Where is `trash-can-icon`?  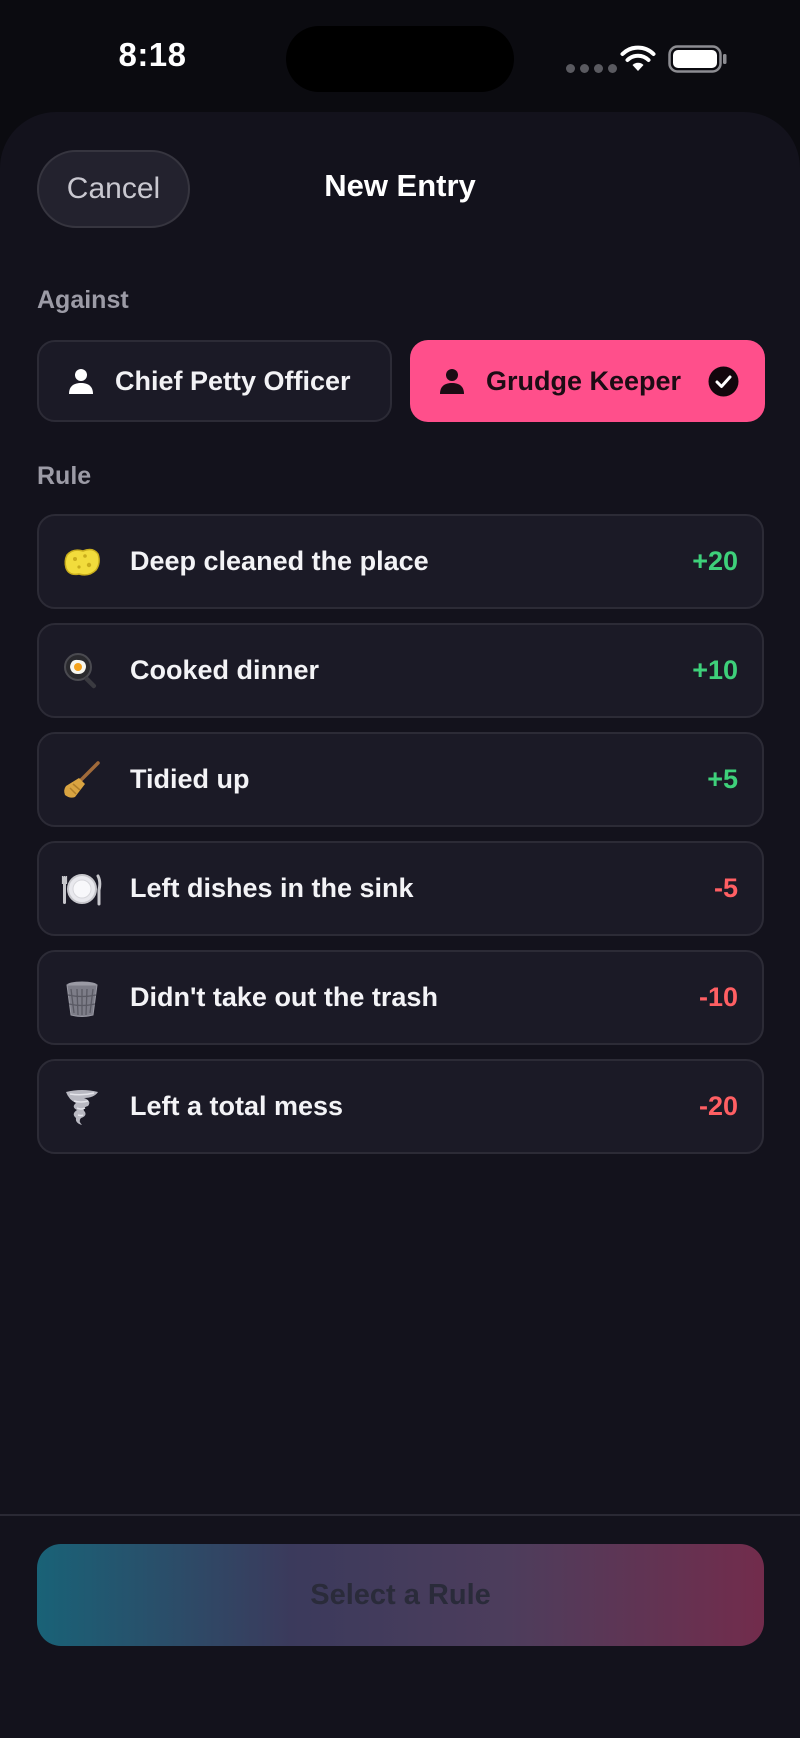 trash-can-icon is located at coordinates (82, 999).